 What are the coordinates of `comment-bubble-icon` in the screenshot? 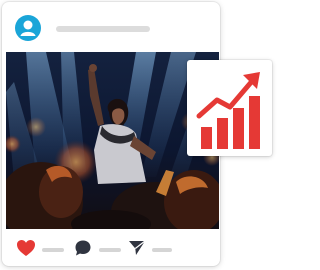 It's located at (83, 250).